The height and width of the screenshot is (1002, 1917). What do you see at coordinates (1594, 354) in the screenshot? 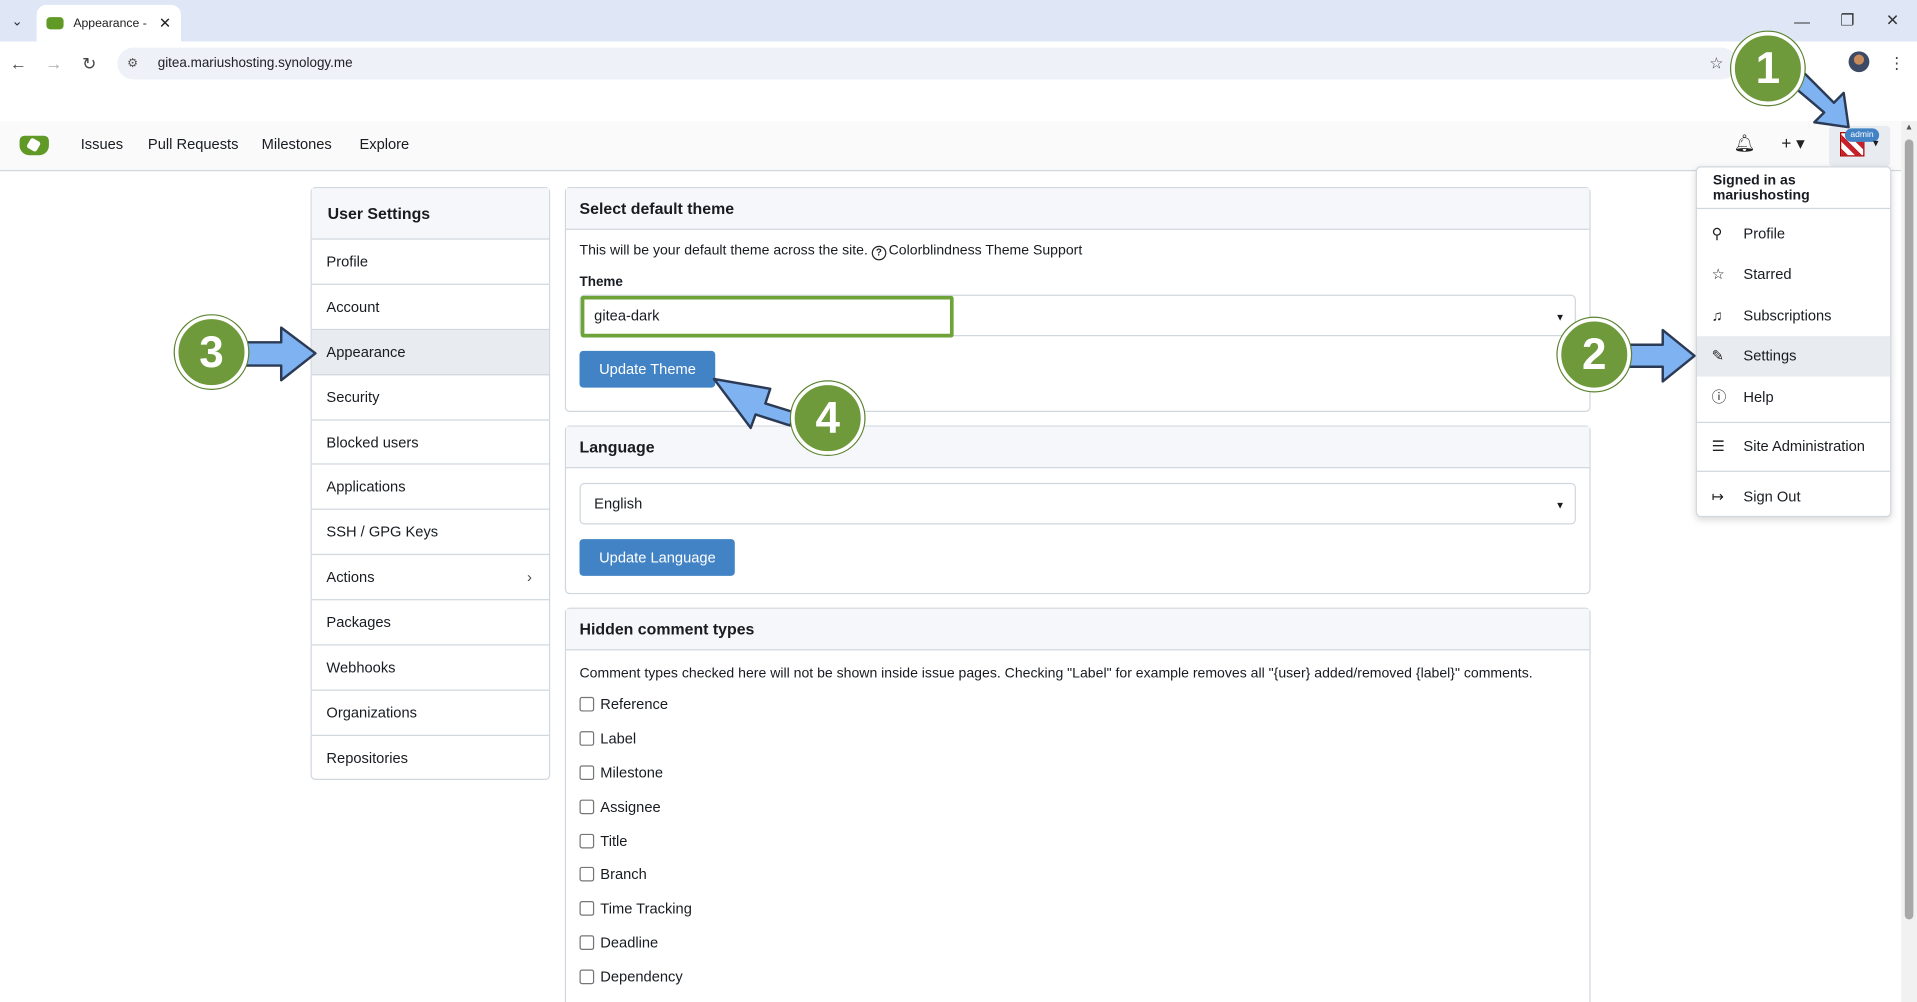
I see `callout-2: 2` at bounding box center [1594, 354].